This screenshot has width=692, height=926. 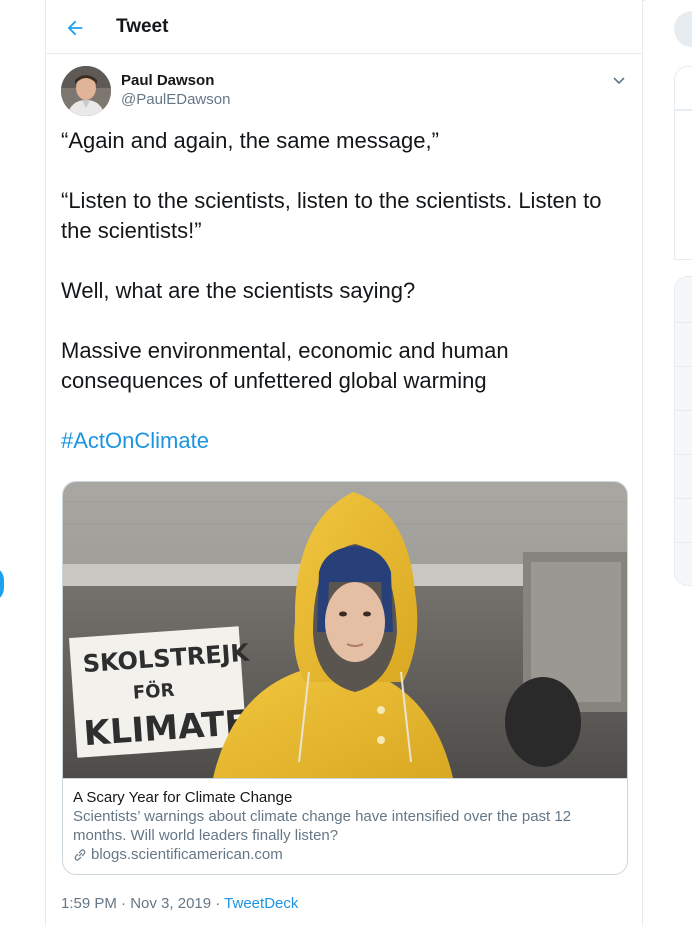 I want to click on back-button, so click(x=75, y=28).